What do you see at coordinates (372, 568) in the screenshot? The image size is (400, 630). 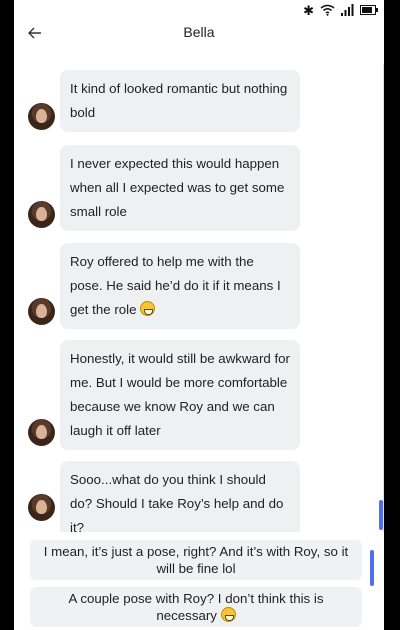 I see `choices-scrollbar` at bounding box center [372, 568].